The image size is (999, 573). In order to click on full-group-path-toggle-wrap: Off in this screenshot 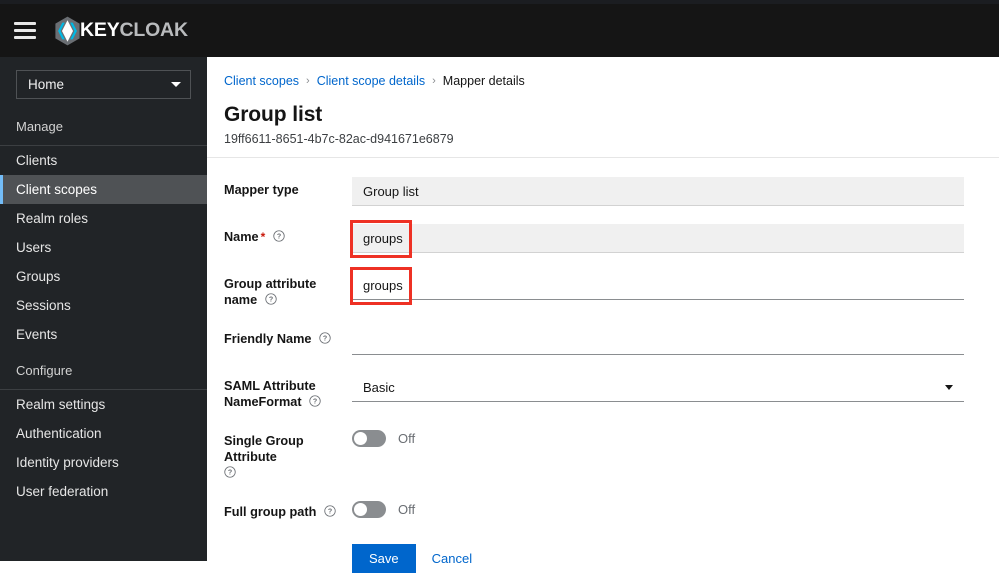, I will do `click(658, 508)`.